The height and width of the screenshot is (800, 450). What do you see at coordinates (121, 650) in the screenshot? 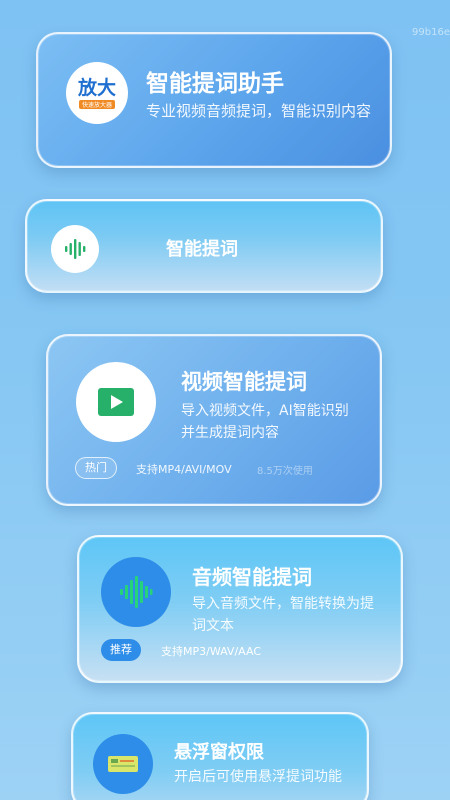
I see `recommended-badge: 推荐` at bounding box center [121, 650].